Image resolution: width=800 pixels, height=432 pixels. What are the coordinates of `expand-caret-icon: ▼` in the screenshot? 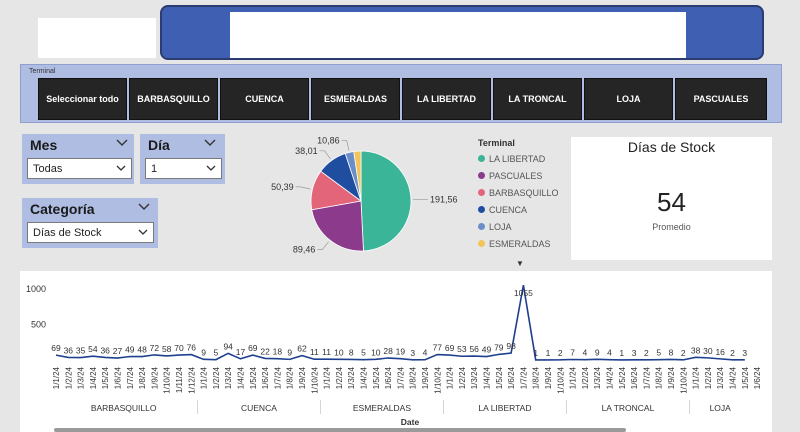 It's located at (520, 263).